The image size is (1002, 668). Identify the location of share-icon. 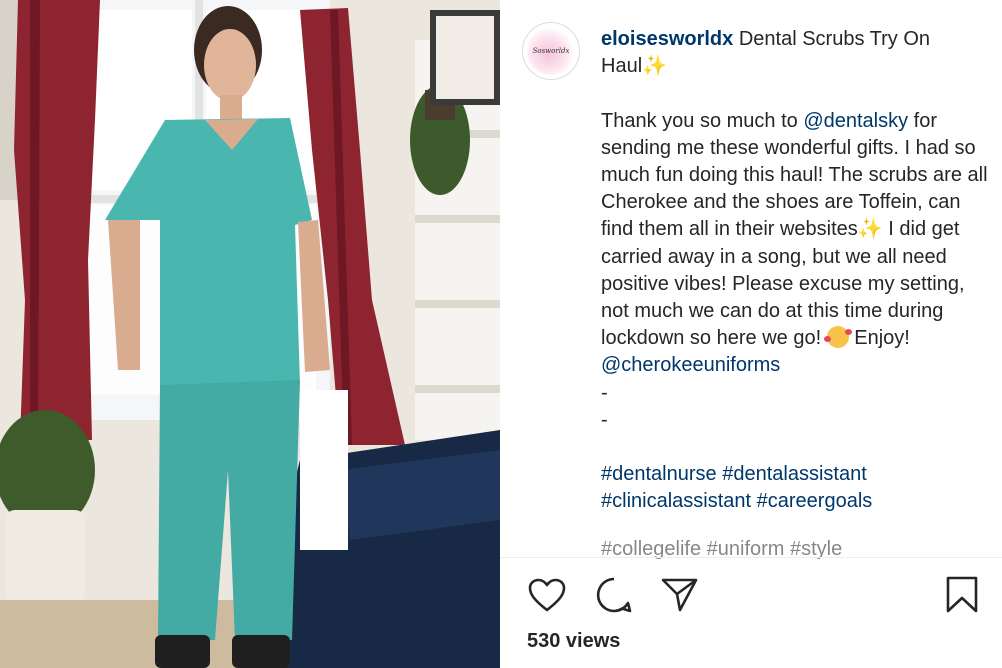
(679, 595).